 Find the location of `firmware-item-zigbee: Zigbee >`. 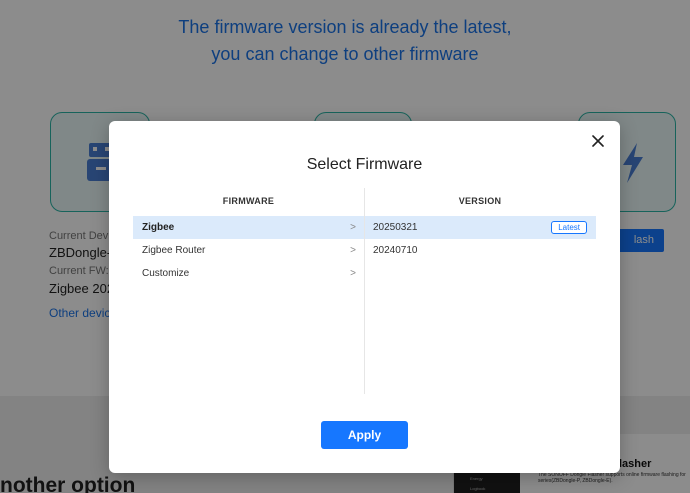

firmware-item-zigbee: Zigbee > is located at coordinates (248, 227).